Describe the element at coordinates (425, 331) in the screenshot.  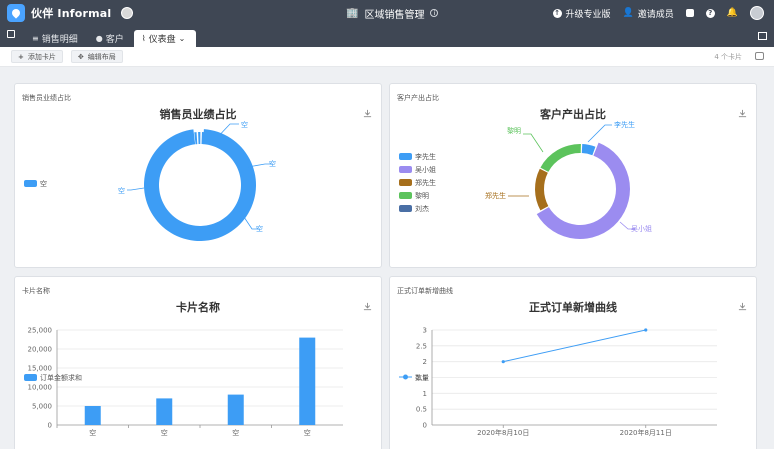
I see `y-tick-label: 3` at that location.